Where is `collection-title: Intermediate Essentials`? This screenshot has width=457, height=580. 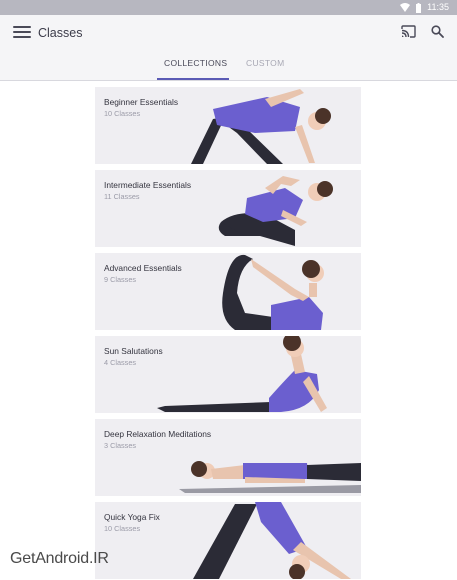 collection-title: Intermediate Essentials is located at coordinates (148, 185).